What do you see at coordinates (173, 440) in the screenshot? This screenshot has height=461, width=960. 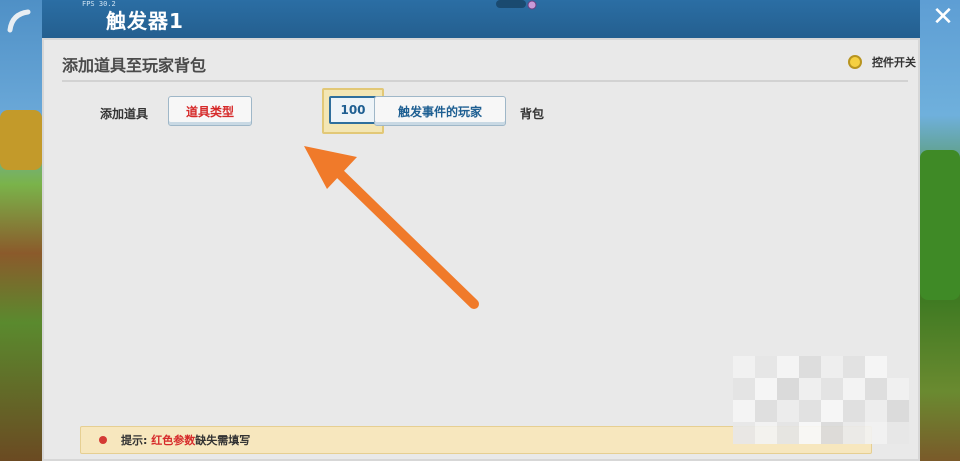 I see `hint-highlight: 红色参数` at bounding box center [173, 440].